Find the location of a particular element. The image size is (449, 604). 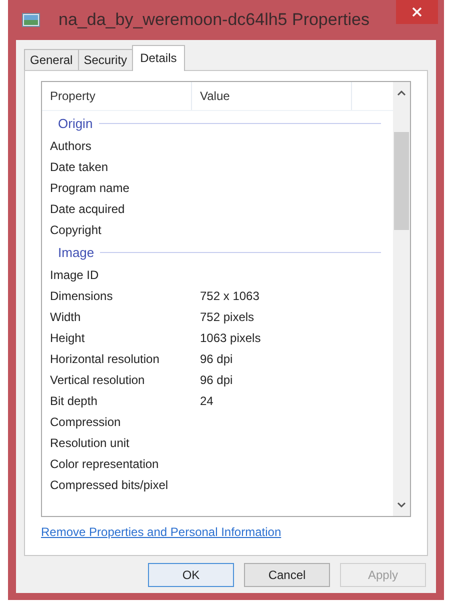

property-name: Compression is located at coordinates (85, 421).